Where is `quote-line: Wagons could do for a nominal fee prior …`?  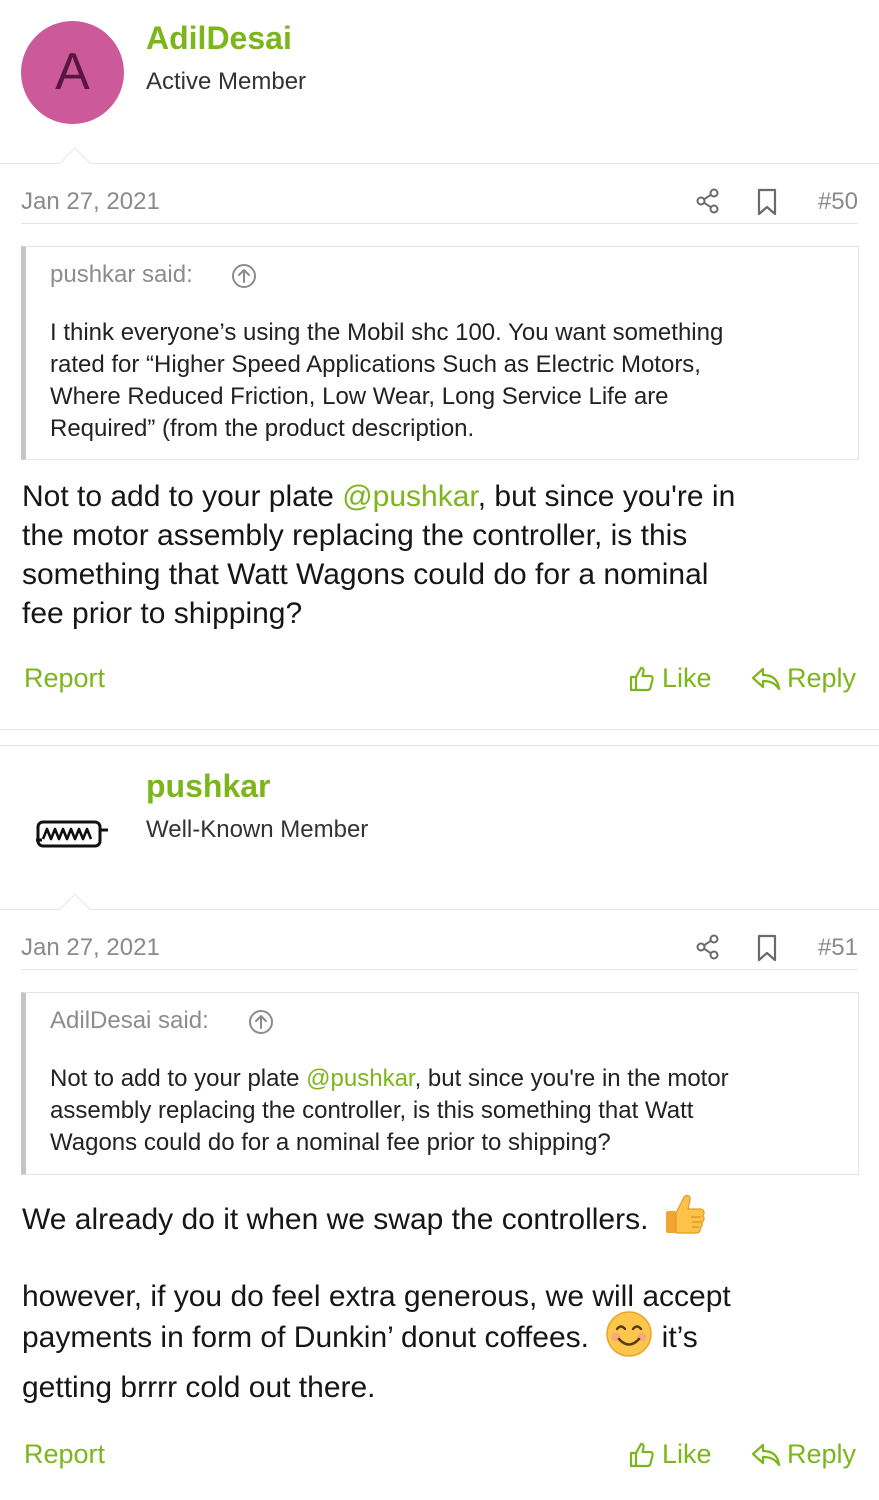
quote-line: Wagons could do for a nominal fee prior … is located at coordinates (330, 1142).